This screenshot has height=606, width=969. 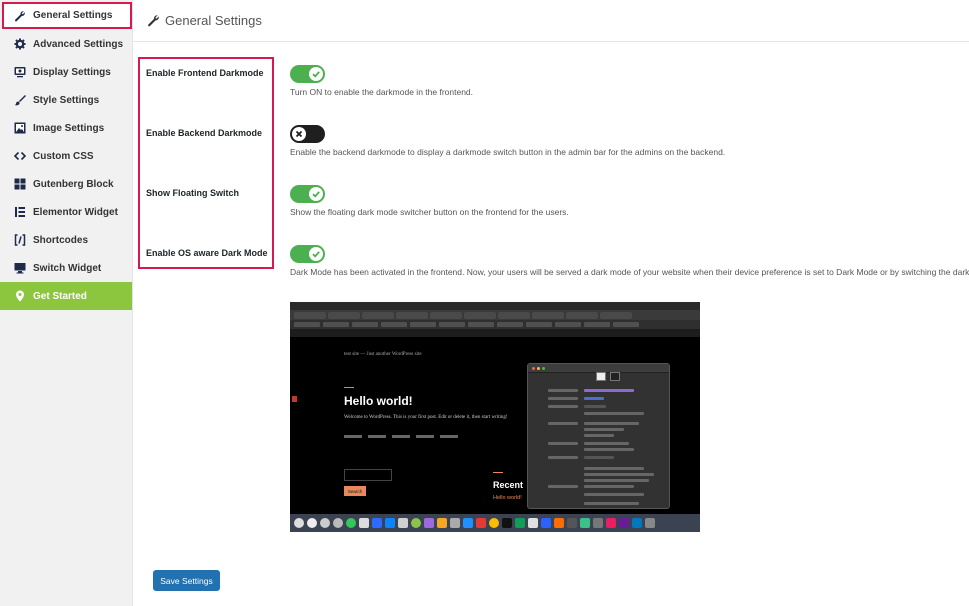 What do you see at coordinates (495, 333) in the screenshot?
I see `preview-admin-bar` at bounding box center [495, 333].